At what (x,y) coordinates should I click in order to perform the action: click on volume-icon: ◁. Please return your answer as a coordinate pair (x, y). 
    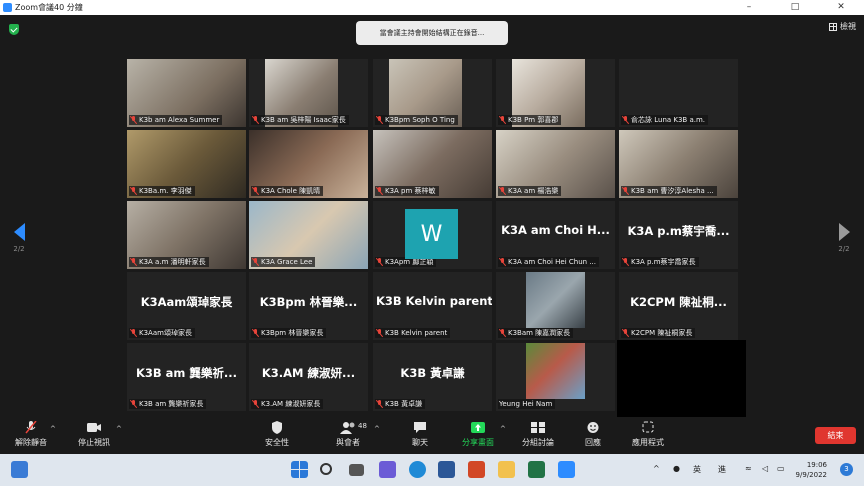
    Looking at the image, I should click on (765, 468).